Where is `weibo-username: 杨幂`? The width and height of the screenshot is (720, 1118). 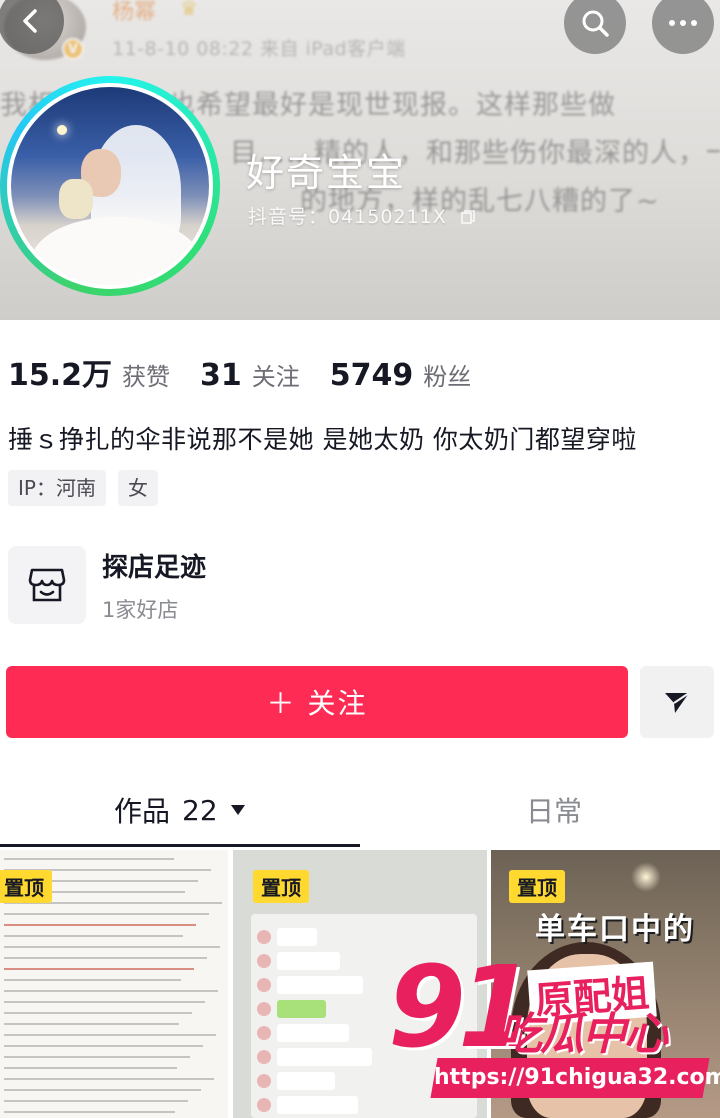 weibo-username: 杨幂 is located at coordinates (134, 12).